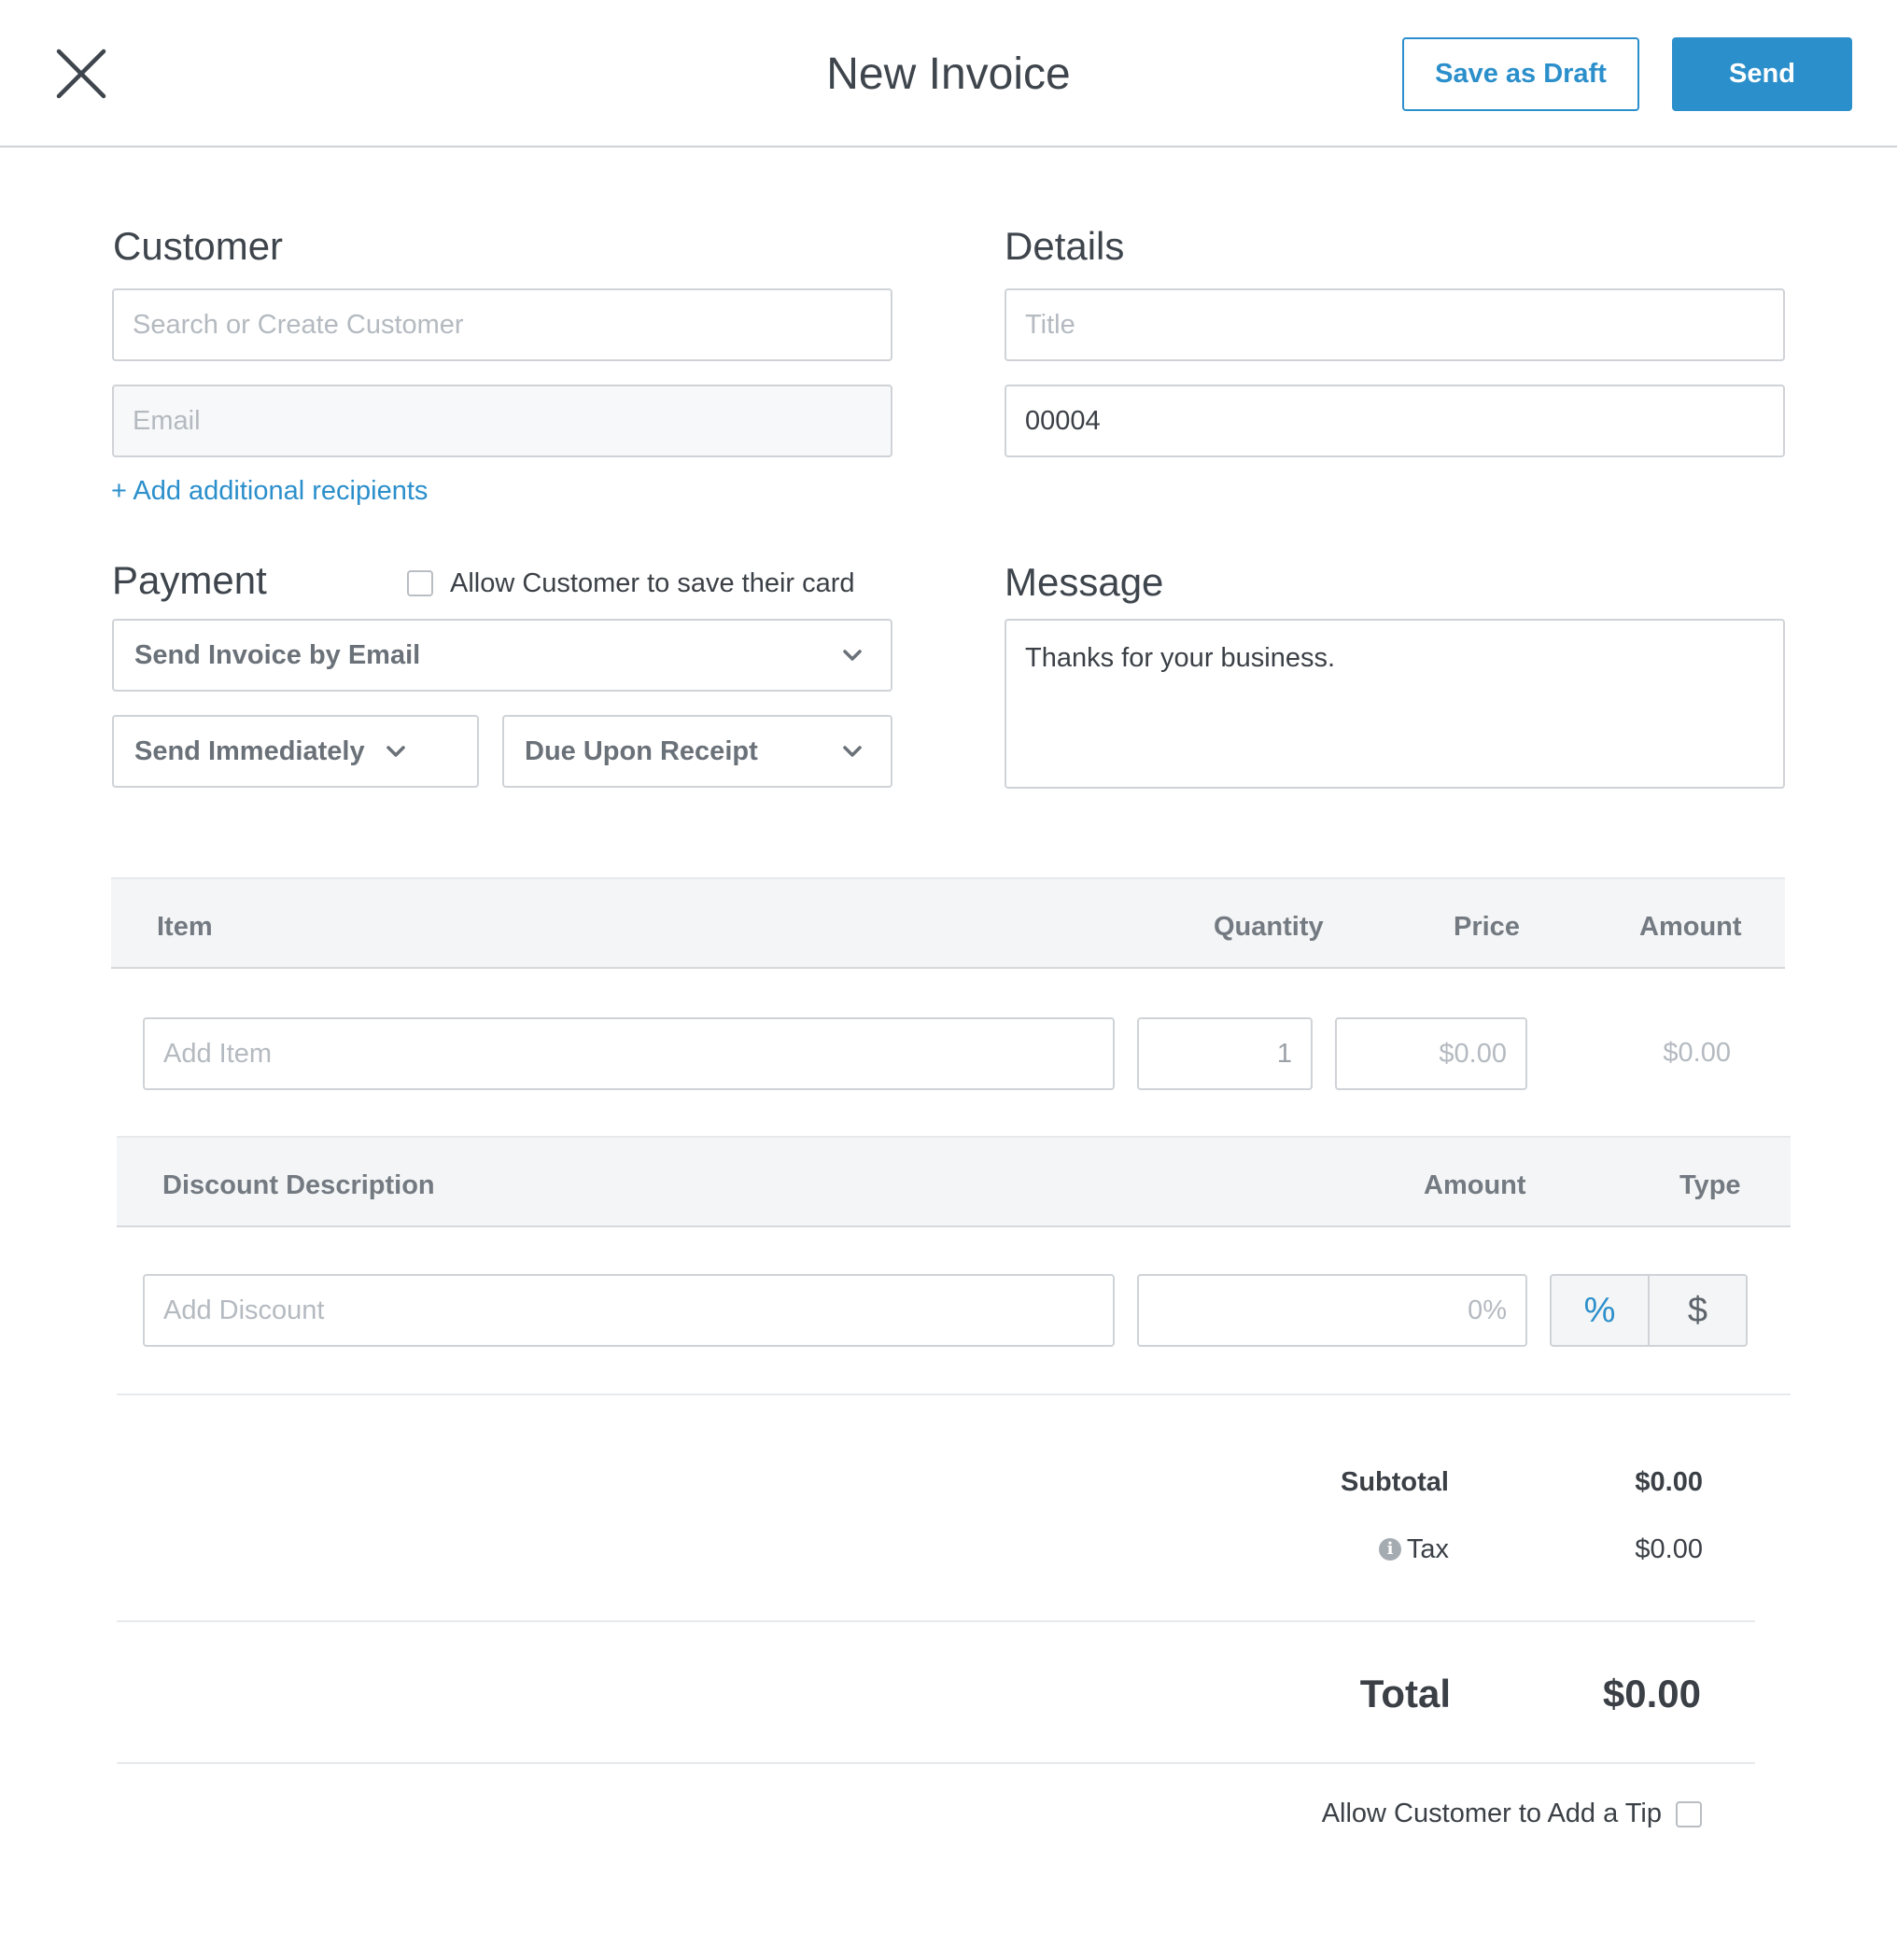  I want to click on item-amount-value: $0.00, so click(1697, 1053).